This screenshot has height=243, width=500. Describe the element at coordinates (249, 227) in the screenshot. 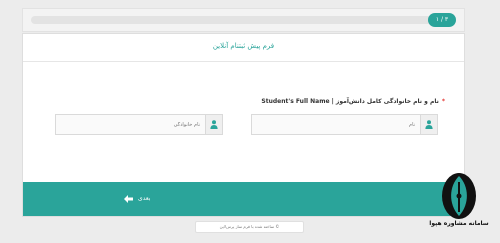

I see `footer-badge: © ساخته شده با فرم ساز پرس‌لاین` at that location.